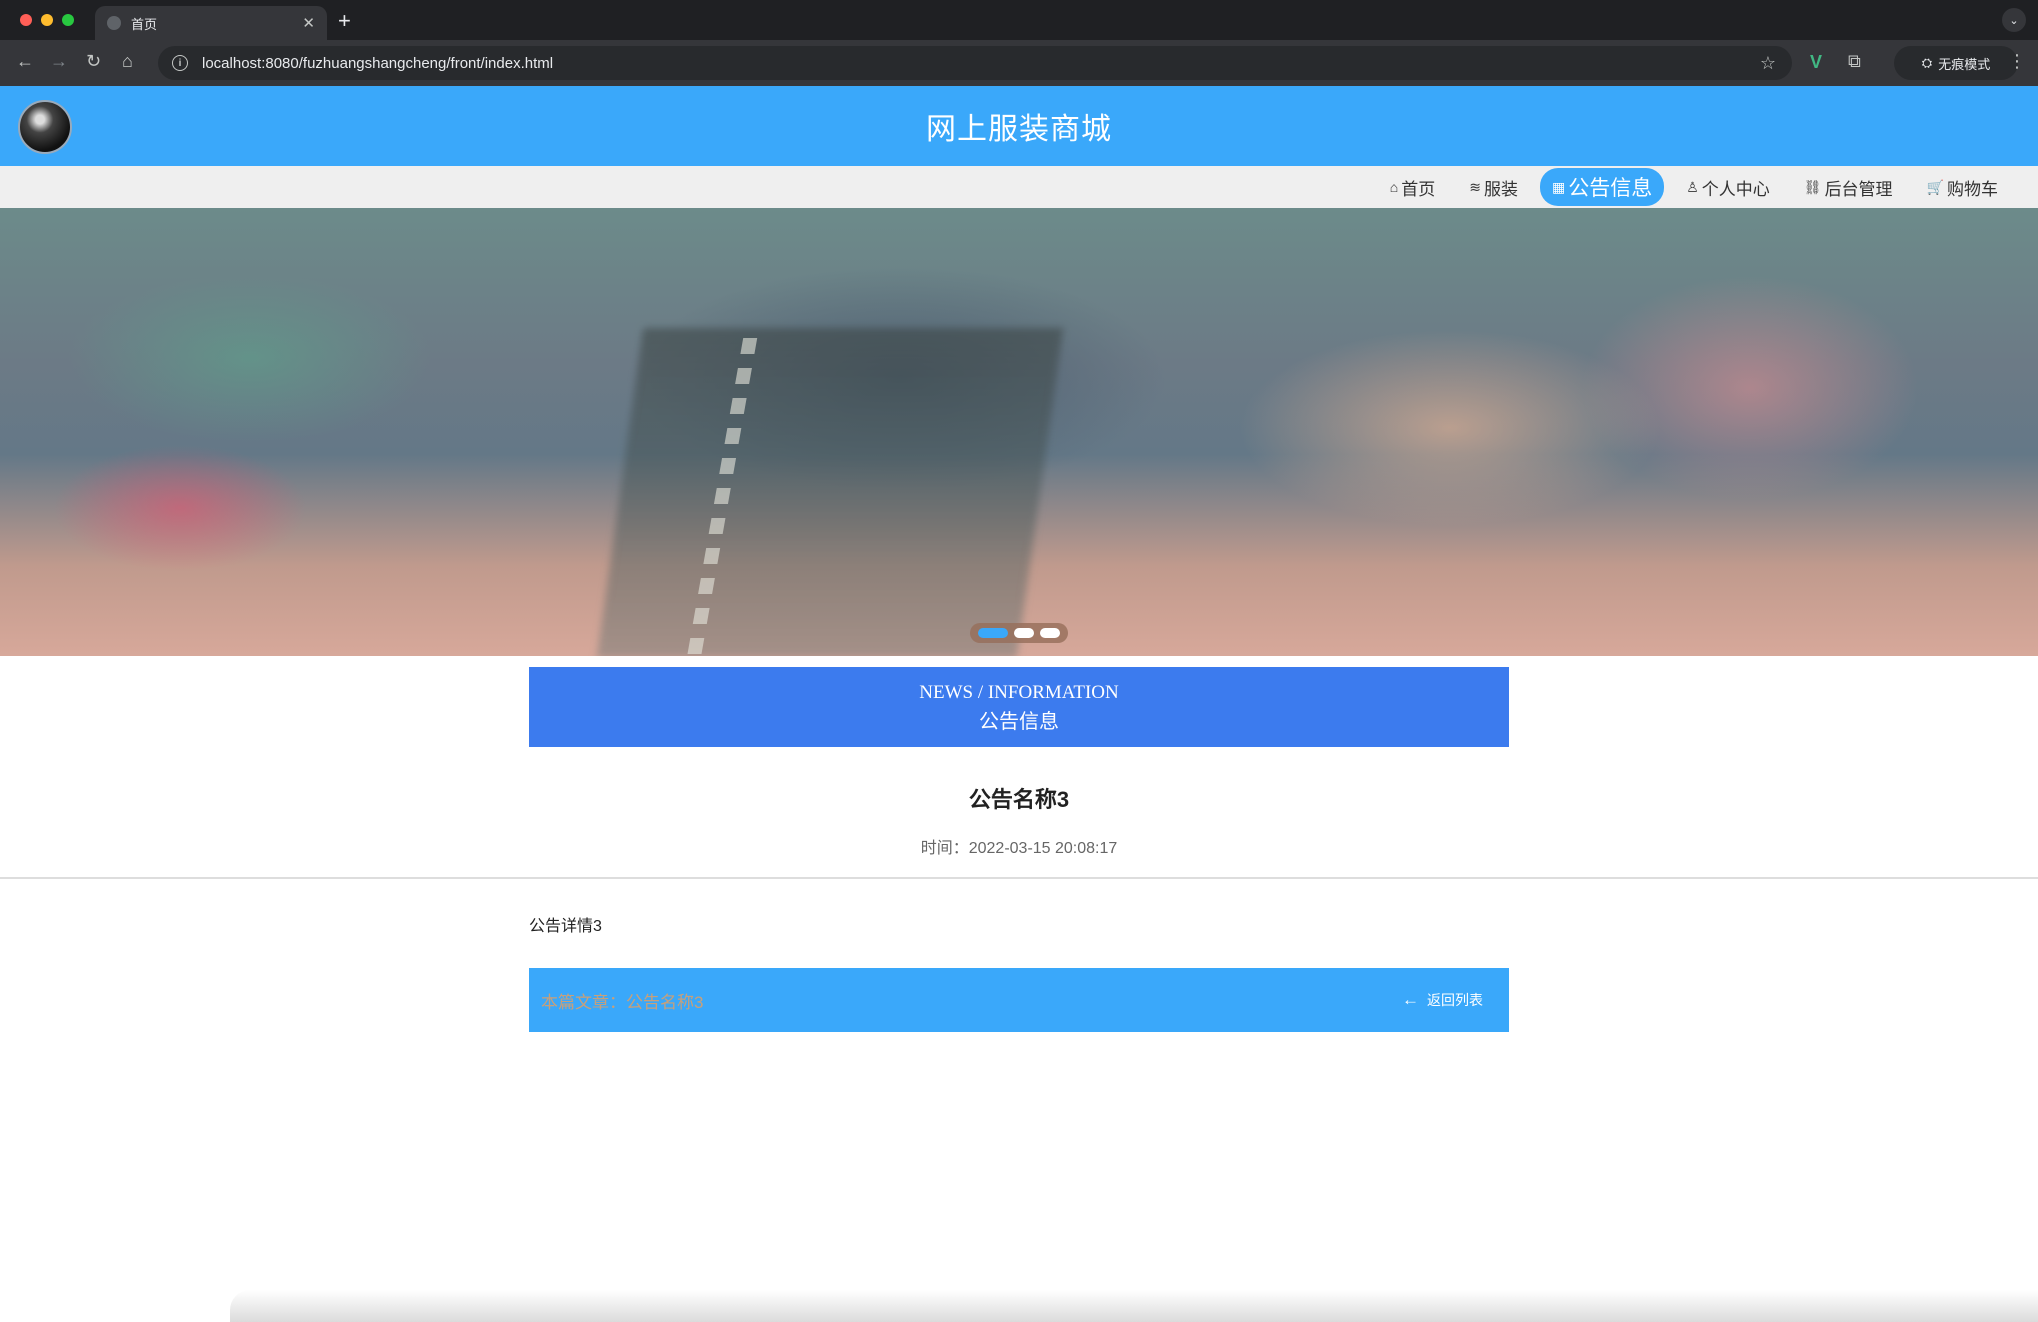 The height and width of the screenshot is (1322, 2038). What do you see at coordinates (971, 1000) in the screenshot?
I see `current-article: 本篇文章：公告名称3` at bounding box center [971, 1000].